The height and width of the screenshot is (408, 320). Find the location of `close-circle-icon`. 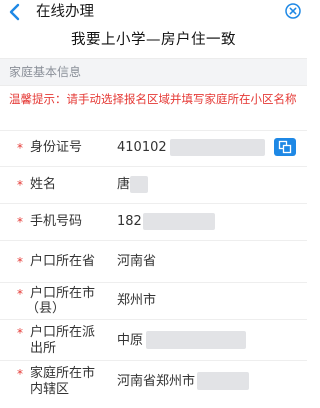

close-circle-icon is located at coordinates (293, 11).